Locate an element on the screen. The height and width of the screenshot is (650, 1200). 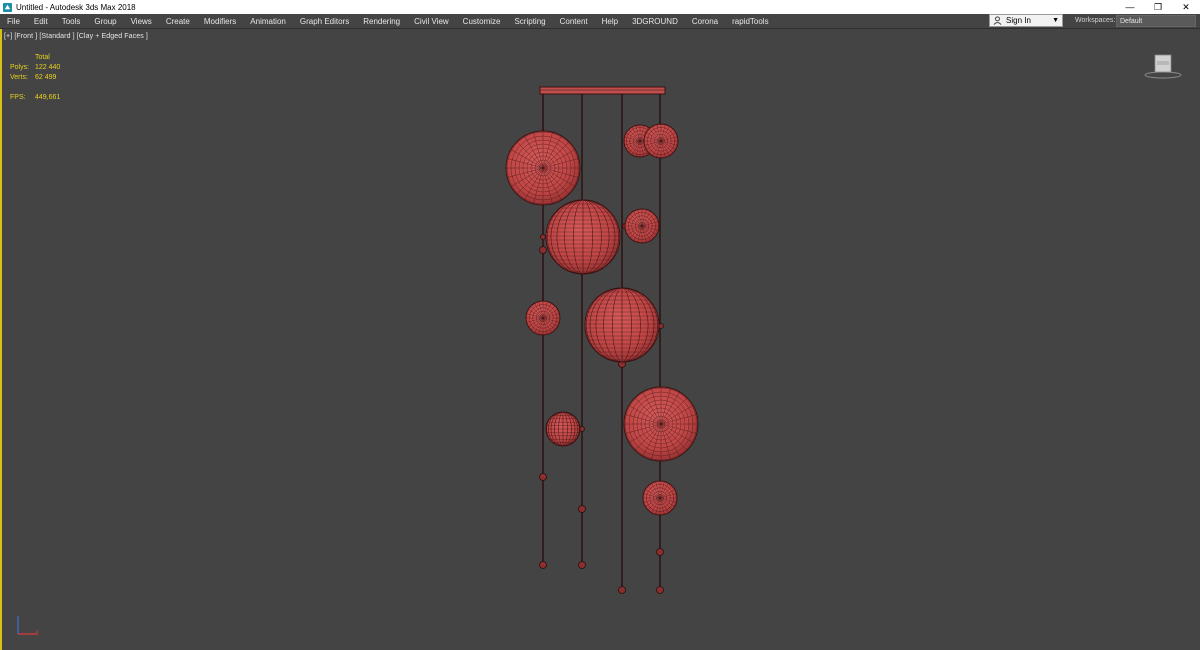
canopy is located at coordinates (602, 90).